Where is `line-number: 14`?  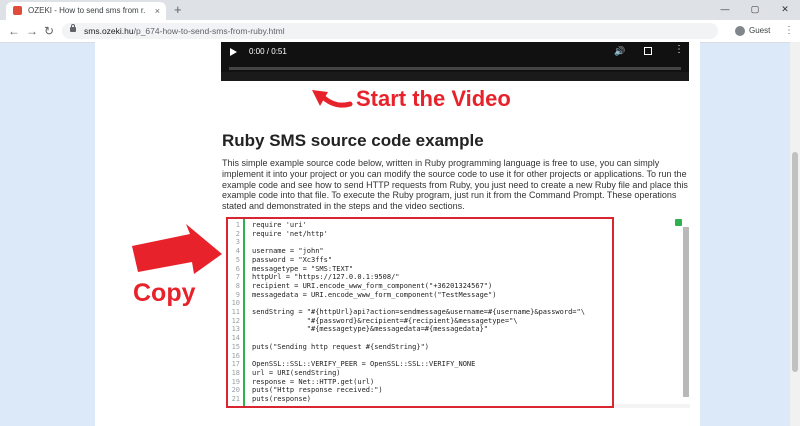 line-number: 14 is located at coordinates (235, 338).